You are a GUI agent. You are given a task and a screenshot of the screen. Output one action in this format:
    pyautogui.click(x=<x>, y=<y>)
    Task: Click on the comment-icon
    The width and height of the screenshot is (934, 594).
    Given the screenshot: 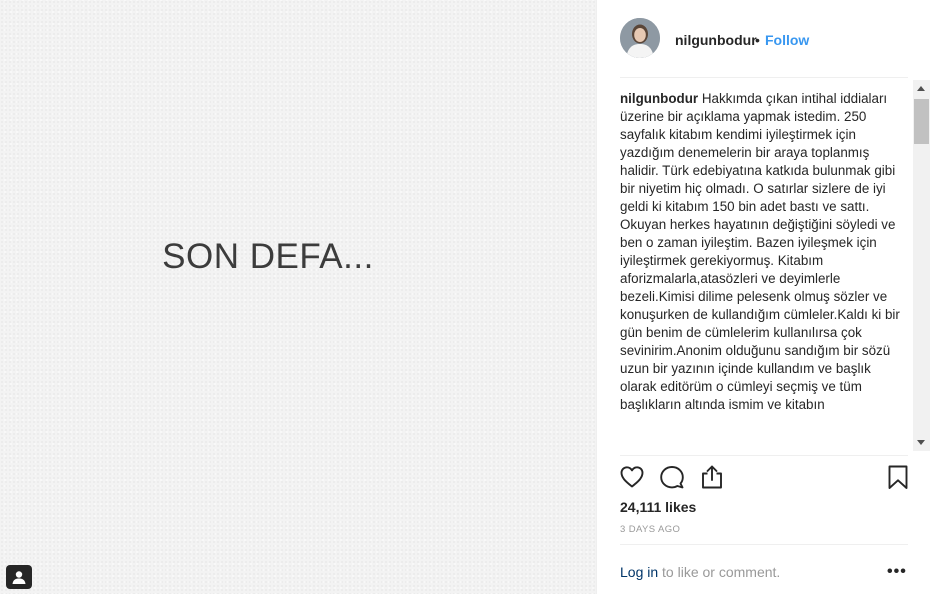 What is the action you would take?
    pyautogui.click(x=672, y=477)
    